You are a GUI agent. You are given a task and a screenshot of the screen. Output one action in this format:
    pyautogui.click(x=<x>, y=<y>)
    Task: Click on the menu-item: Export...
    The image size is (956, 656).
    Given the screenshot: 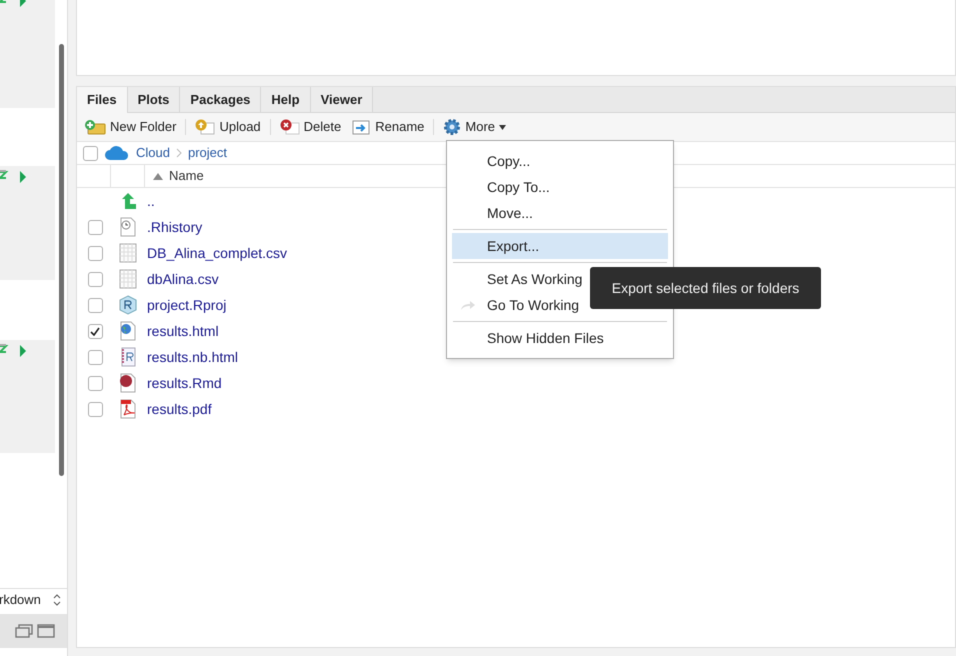 What is the action you would take?
    pyautogui.click(x=560, y=246)
    